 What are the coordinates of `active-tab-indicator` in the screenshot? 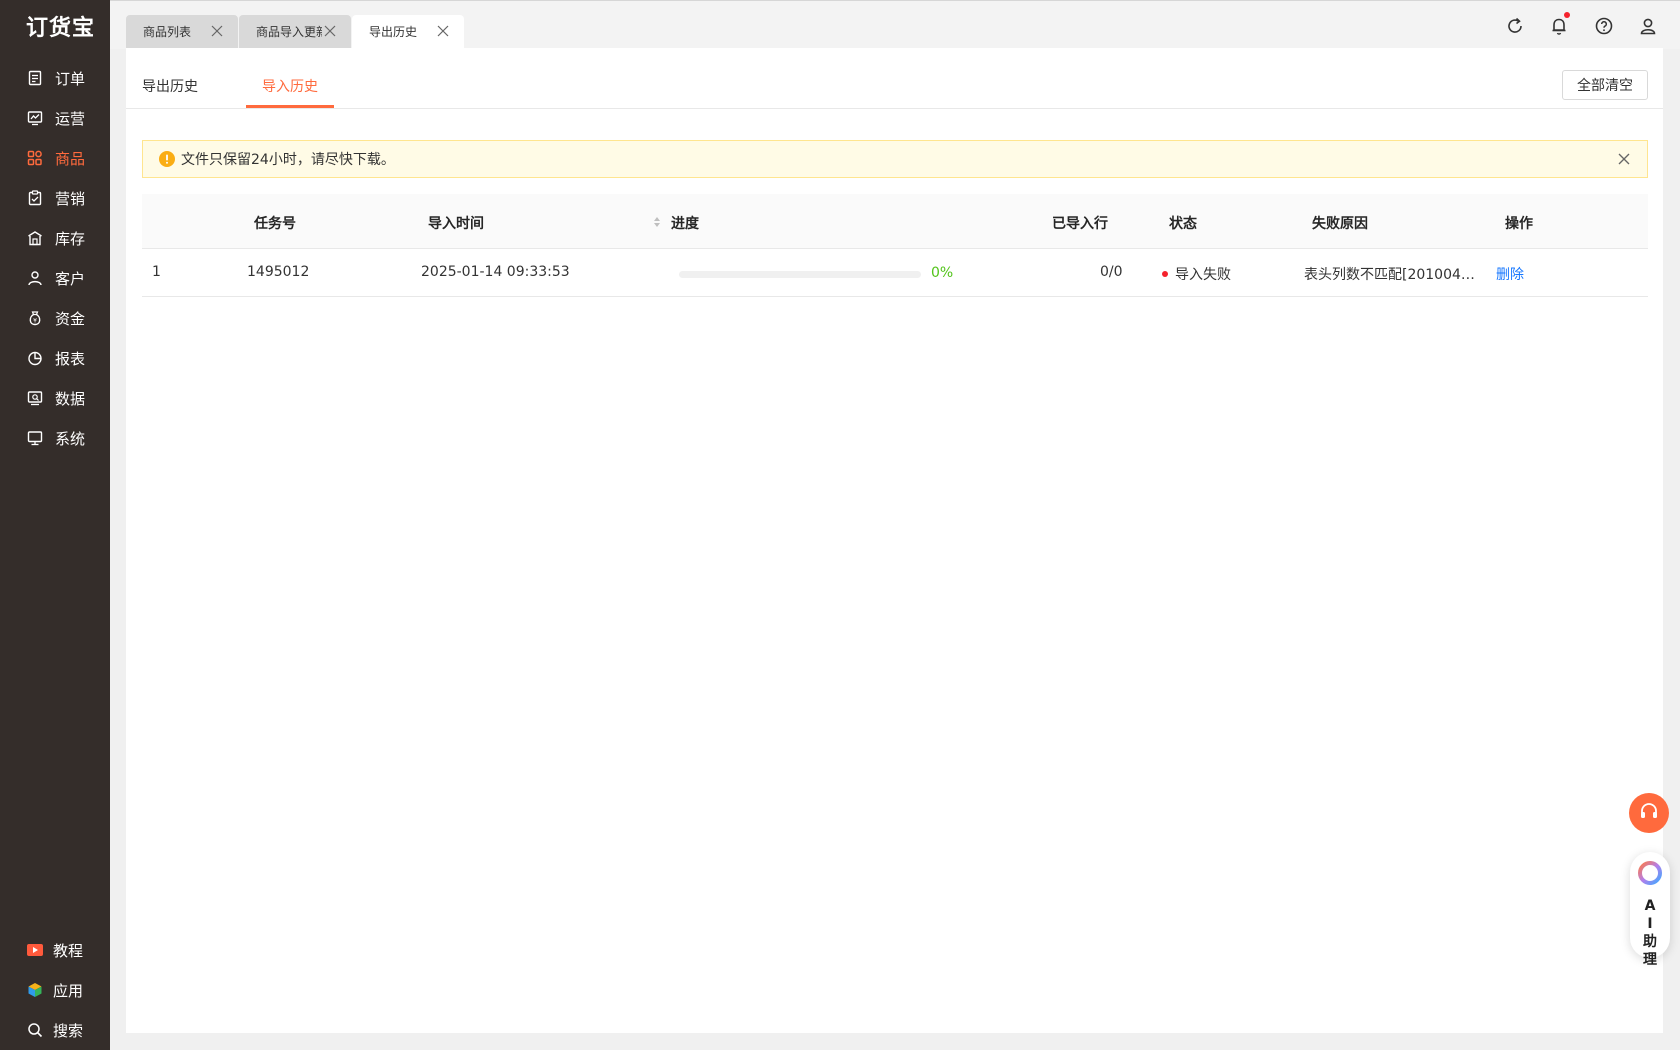 It's located at (290, 106).